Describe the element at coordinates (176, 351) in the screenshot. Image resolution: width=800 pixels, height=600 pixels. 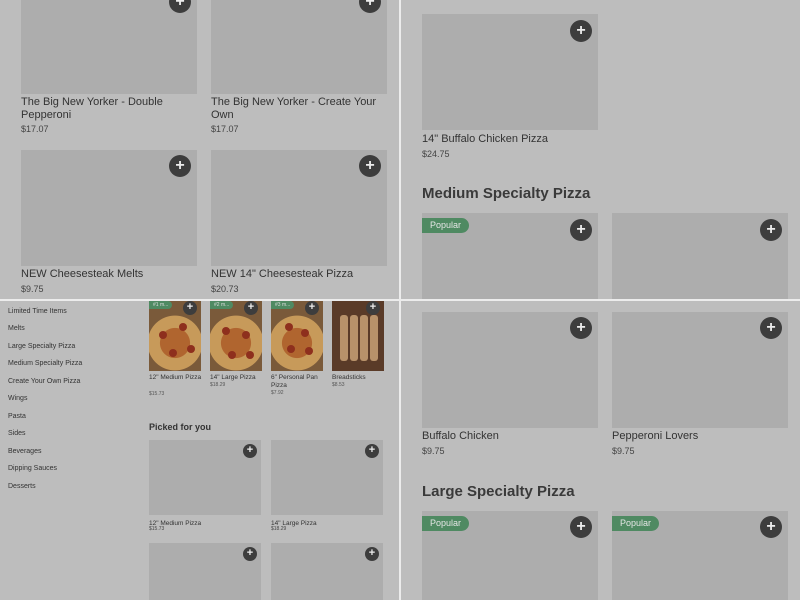
I see `popular-item-card: #1 m... + 12" Medium Pizza $15.73` at that location.